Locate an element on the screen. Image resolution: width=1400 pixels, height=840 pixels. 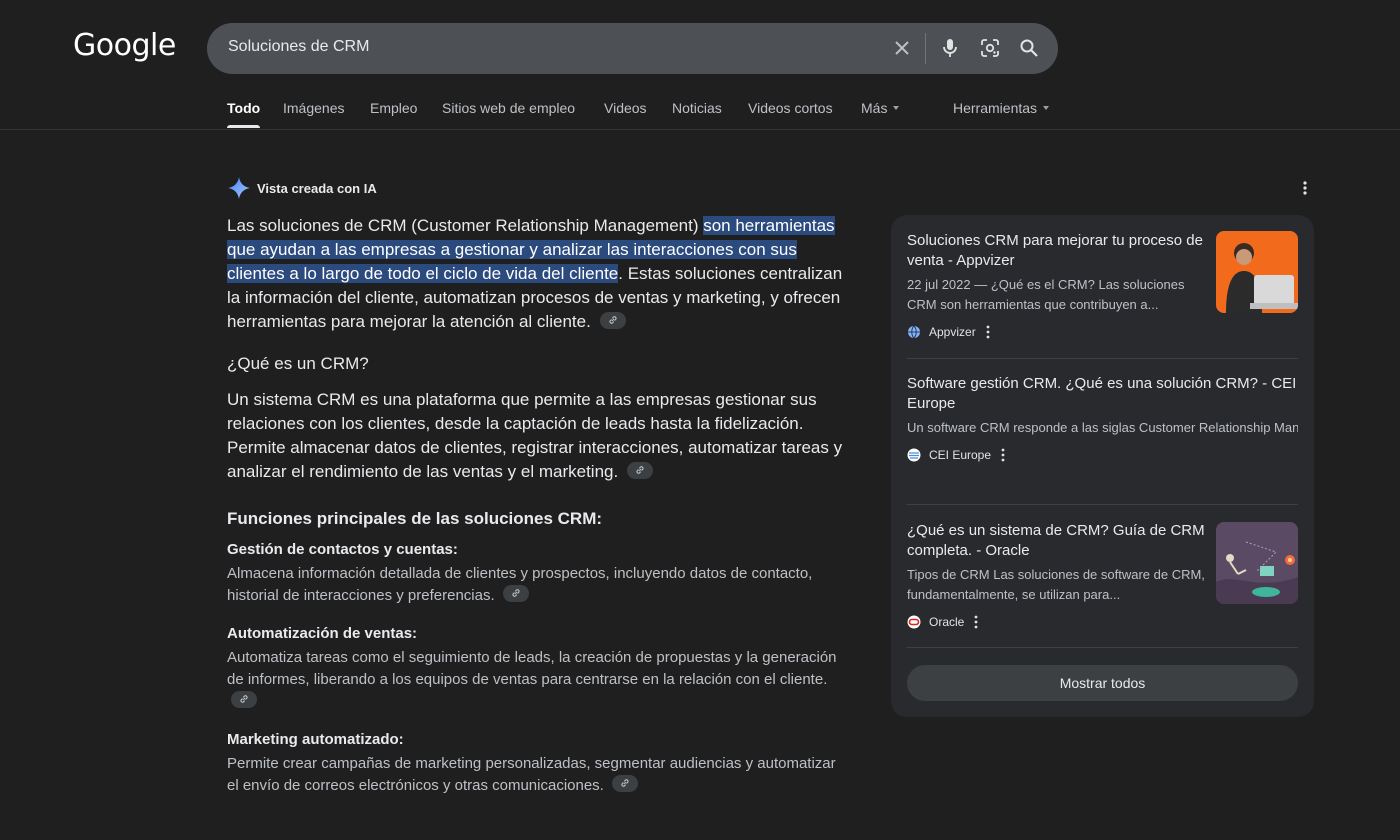
oracle-favicon-icon is located at coordinates (914, 622).